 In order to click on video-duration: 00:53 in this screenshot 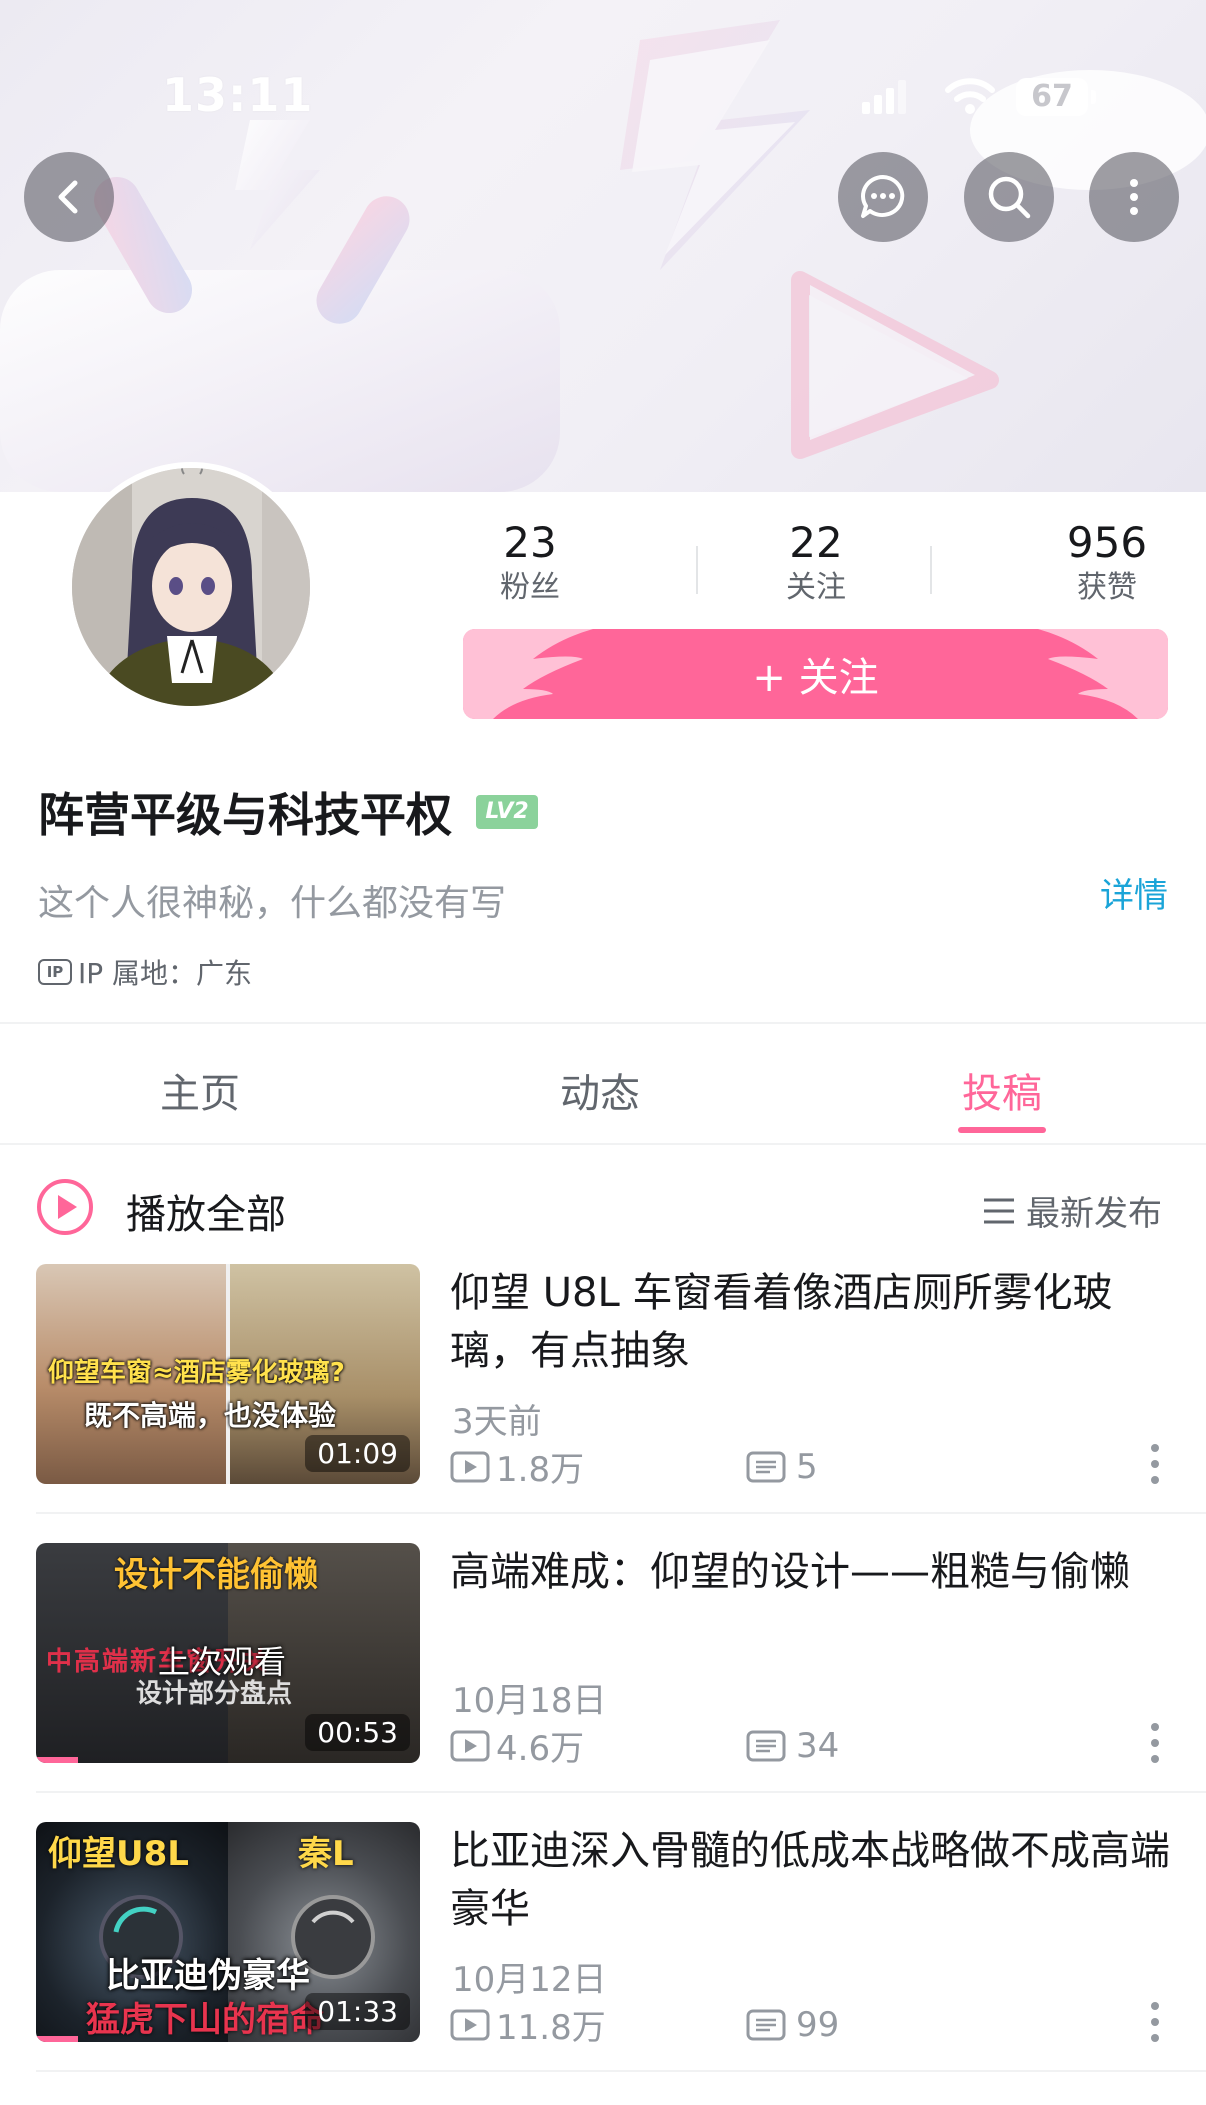, I will do `click(357, 1732)`.